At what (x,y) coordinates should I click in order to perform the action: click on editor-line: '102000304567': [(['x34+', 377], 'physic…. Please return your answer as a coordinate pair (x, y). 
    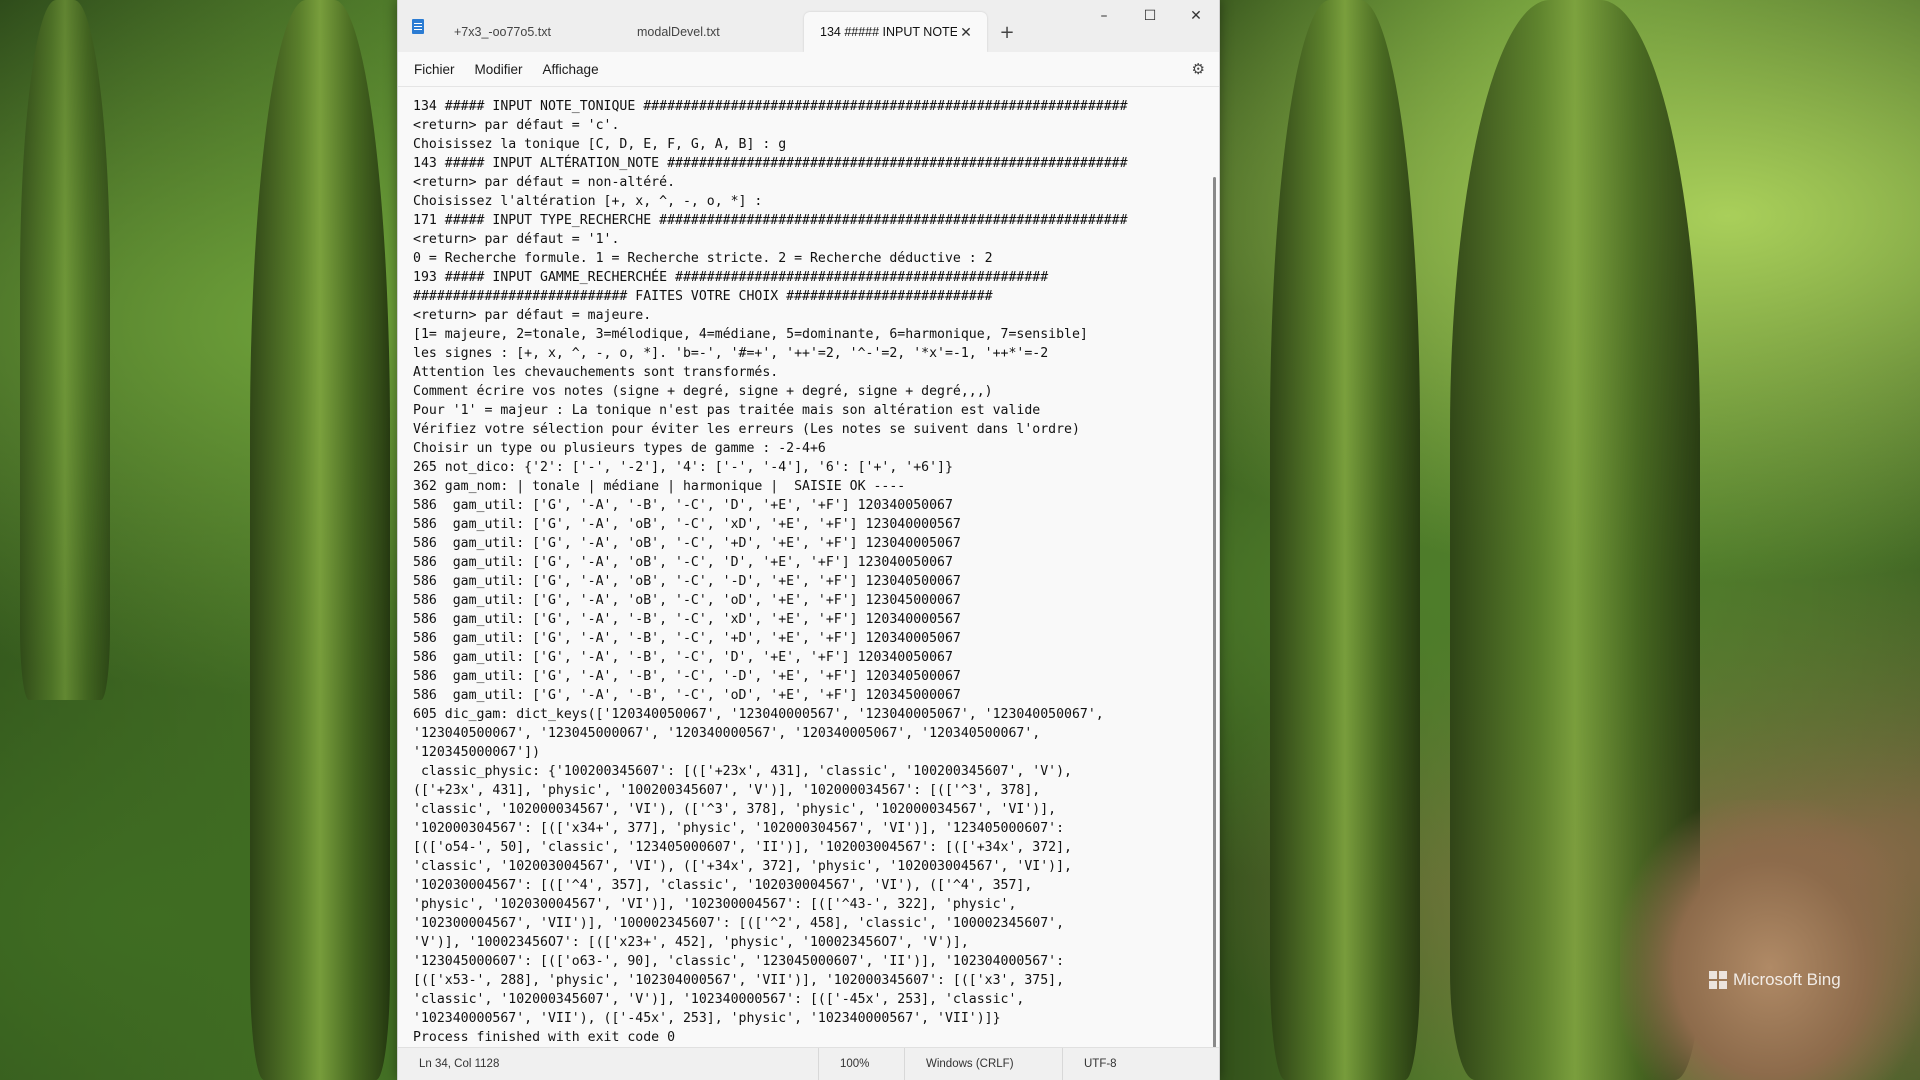
    Looking at the image, I should click on (739, 828).